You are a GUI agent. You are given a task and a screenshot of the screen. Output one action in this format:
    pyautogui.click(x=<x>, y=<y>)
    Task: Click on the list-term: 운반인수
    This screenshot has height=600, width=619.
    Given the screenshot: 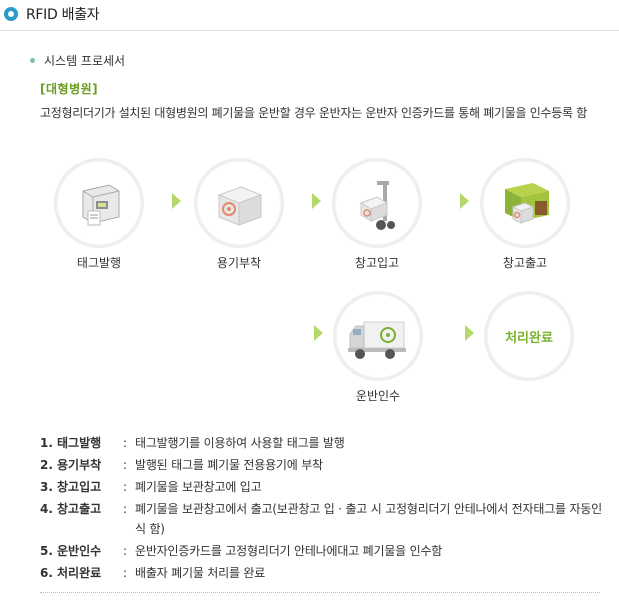 What is the action you would take?
    pyautogui.click(x=79, y=551)
    